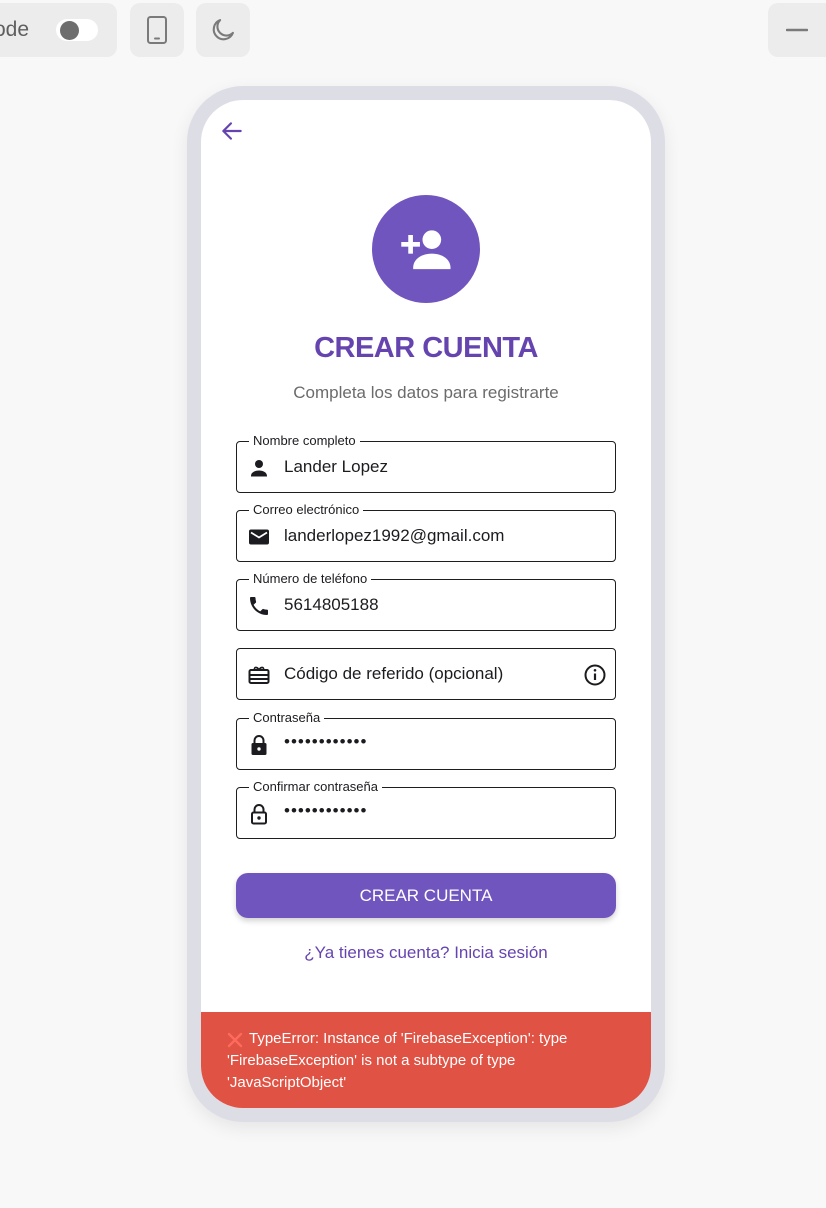  I want to click on minimize-button, so click(797, 30).